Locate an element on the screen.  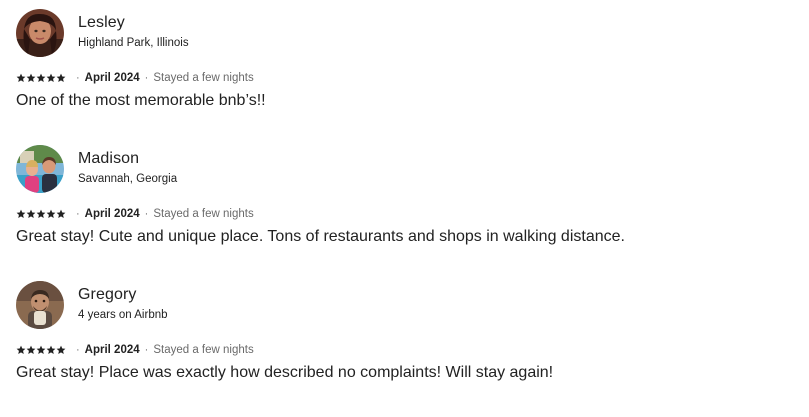
review-text: One of the most memorable bnb’s!! is located at coordinates (141, 100).